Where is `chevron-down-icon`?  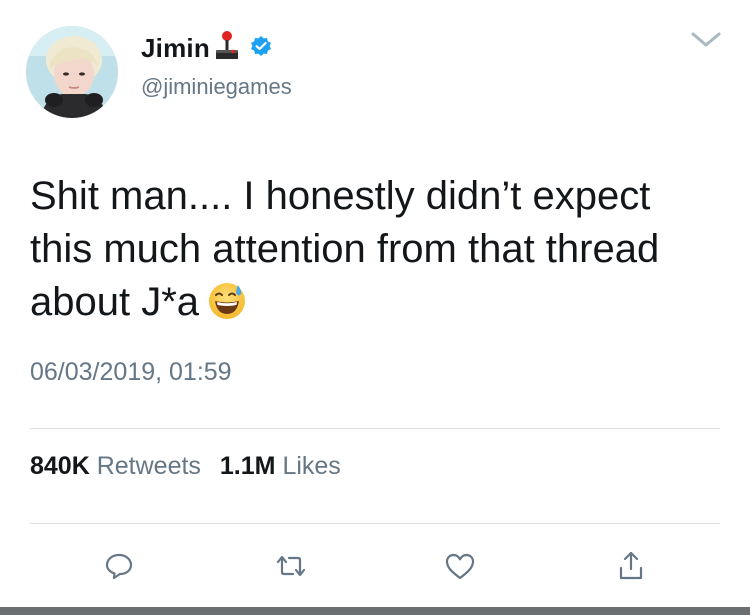 chevron-down-icon is located at coordinates (706, 44).